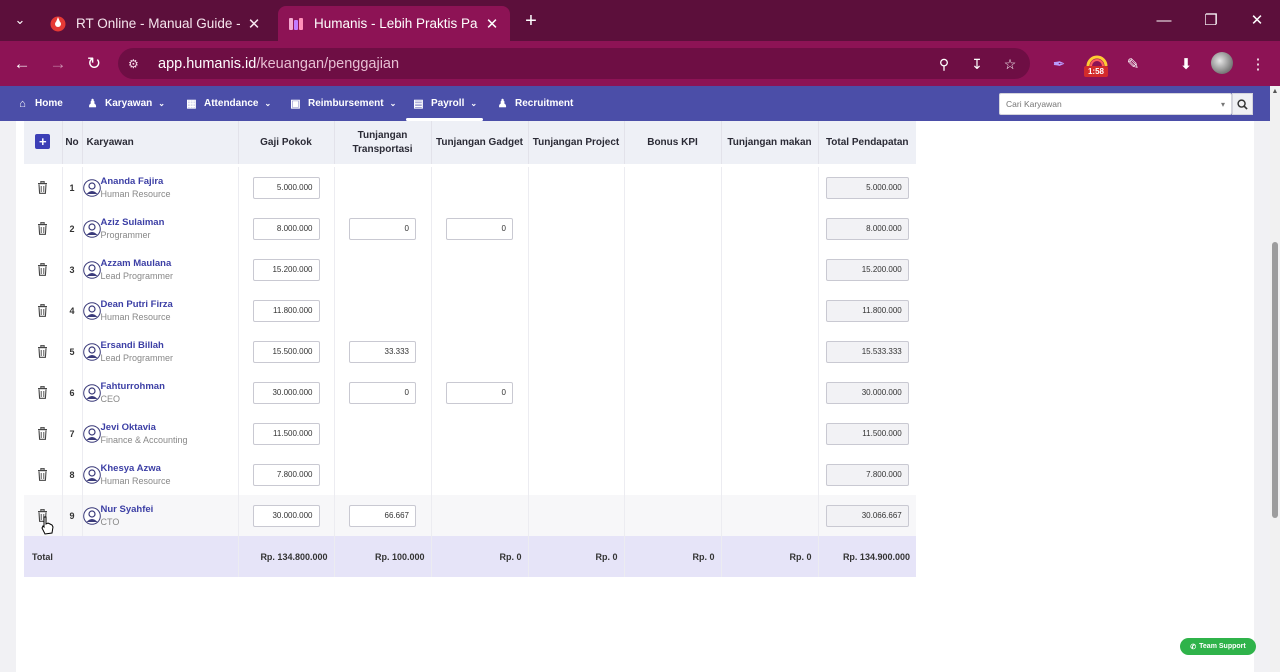 The height and width of the screenshot is (672, 1280). Describe the element at coordinates (977, 64) in the screenshot. I see `install-app-icon: ↧` at that location.